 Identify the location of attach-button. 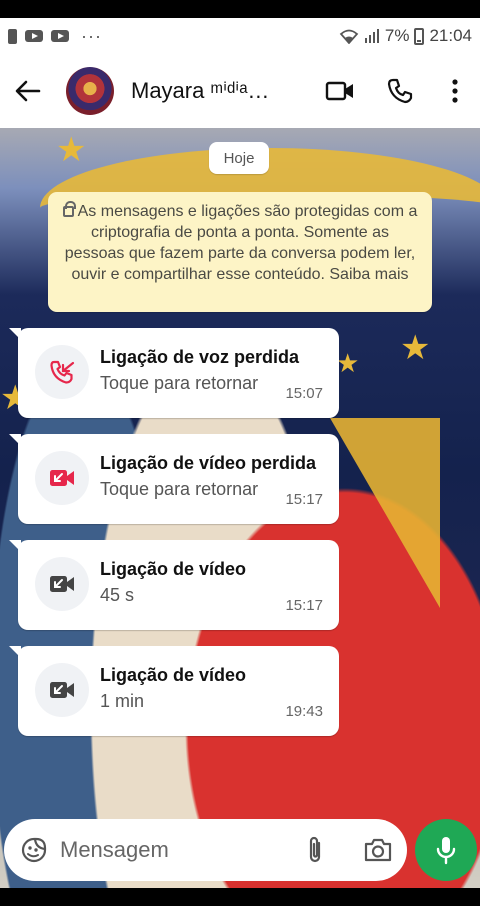
(315, 850).